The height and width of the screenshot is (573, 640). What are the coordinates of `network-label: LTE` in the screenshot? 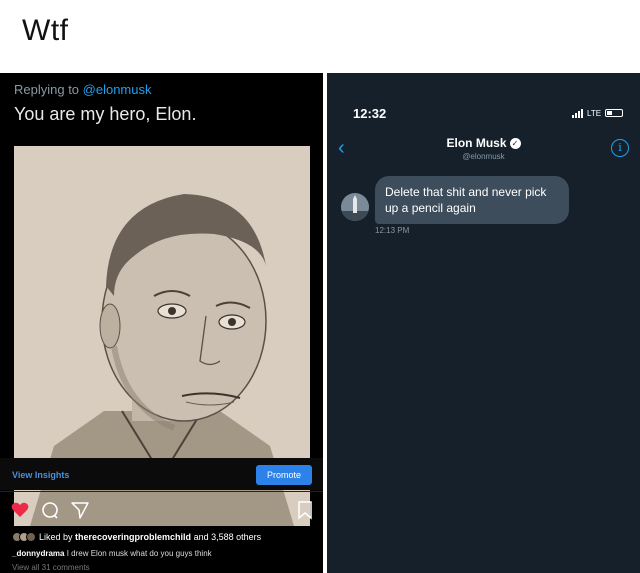 It's located at (594, 113).